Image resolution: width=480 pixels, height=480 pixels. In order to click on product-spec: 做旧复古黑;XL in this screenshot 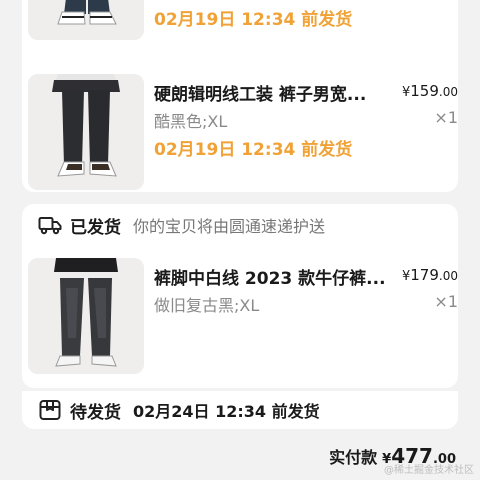, I will do `click(207, 305)`.